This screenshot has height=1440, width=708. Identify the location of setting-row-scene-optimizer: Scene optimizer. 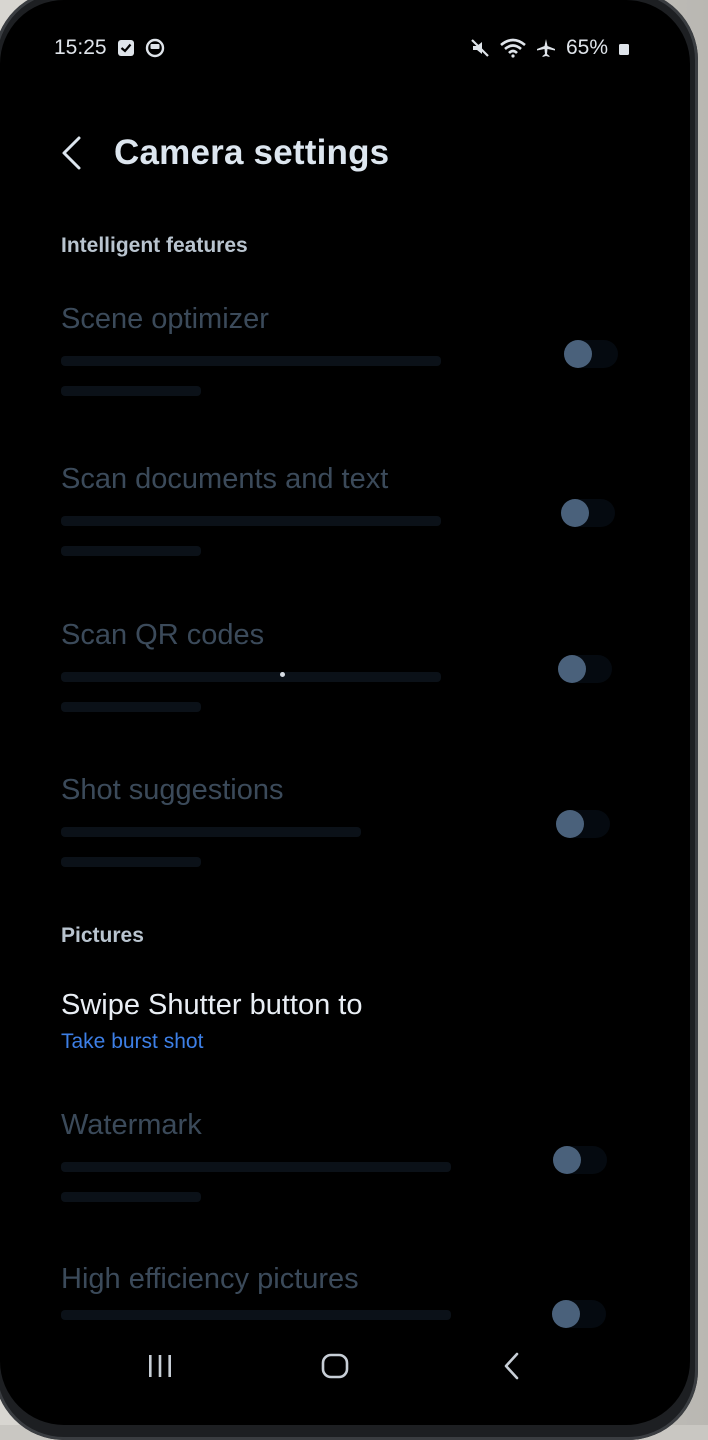
(345, 365).